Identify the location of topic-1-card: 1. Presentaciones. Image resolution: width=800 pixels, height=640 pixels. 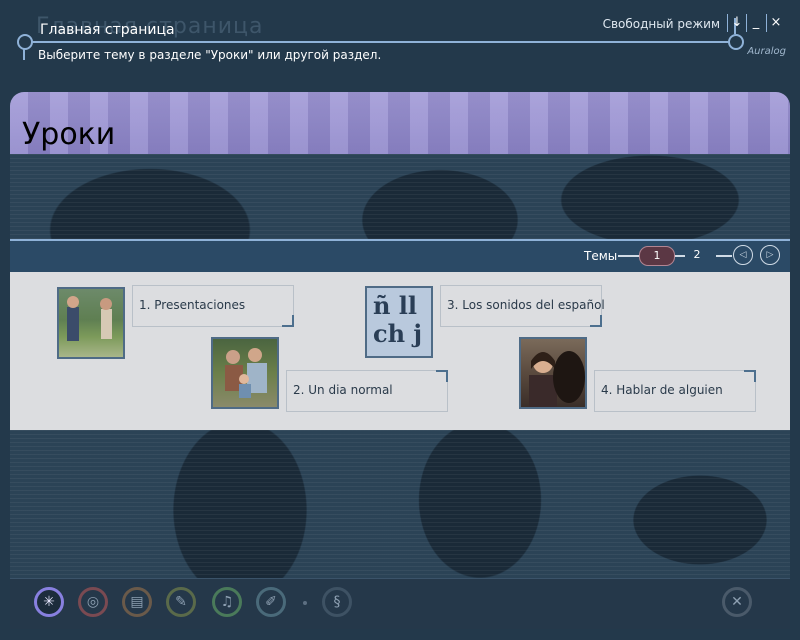
(213, 306).